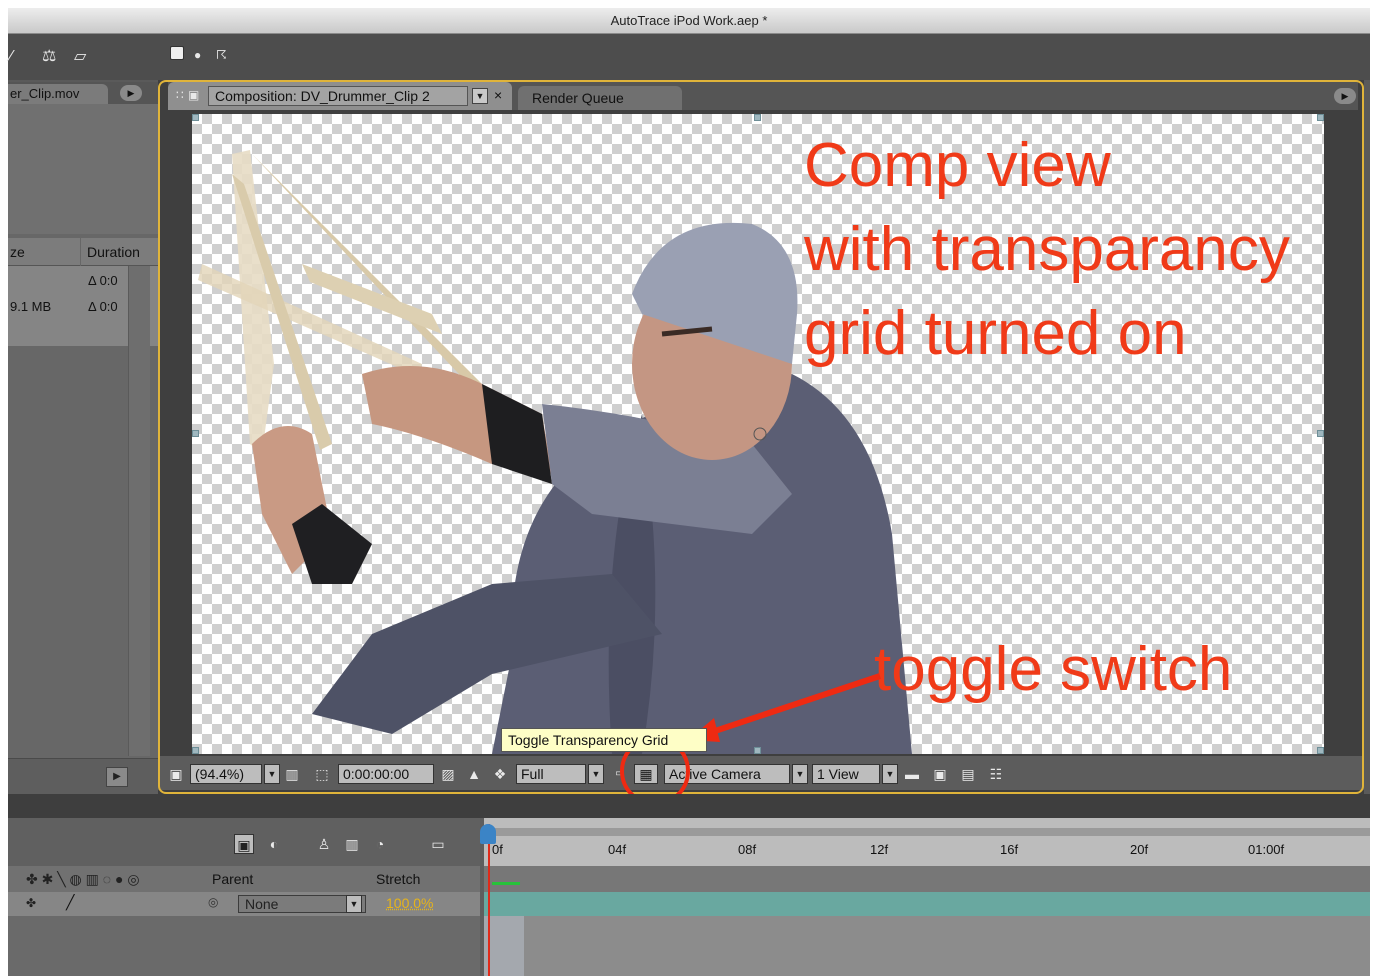 The height and width of the screenshot is (976, 1377). Describe the element at coordinates (180, 95) in the screenshot. I see `lock-icon: ∷` at that location.